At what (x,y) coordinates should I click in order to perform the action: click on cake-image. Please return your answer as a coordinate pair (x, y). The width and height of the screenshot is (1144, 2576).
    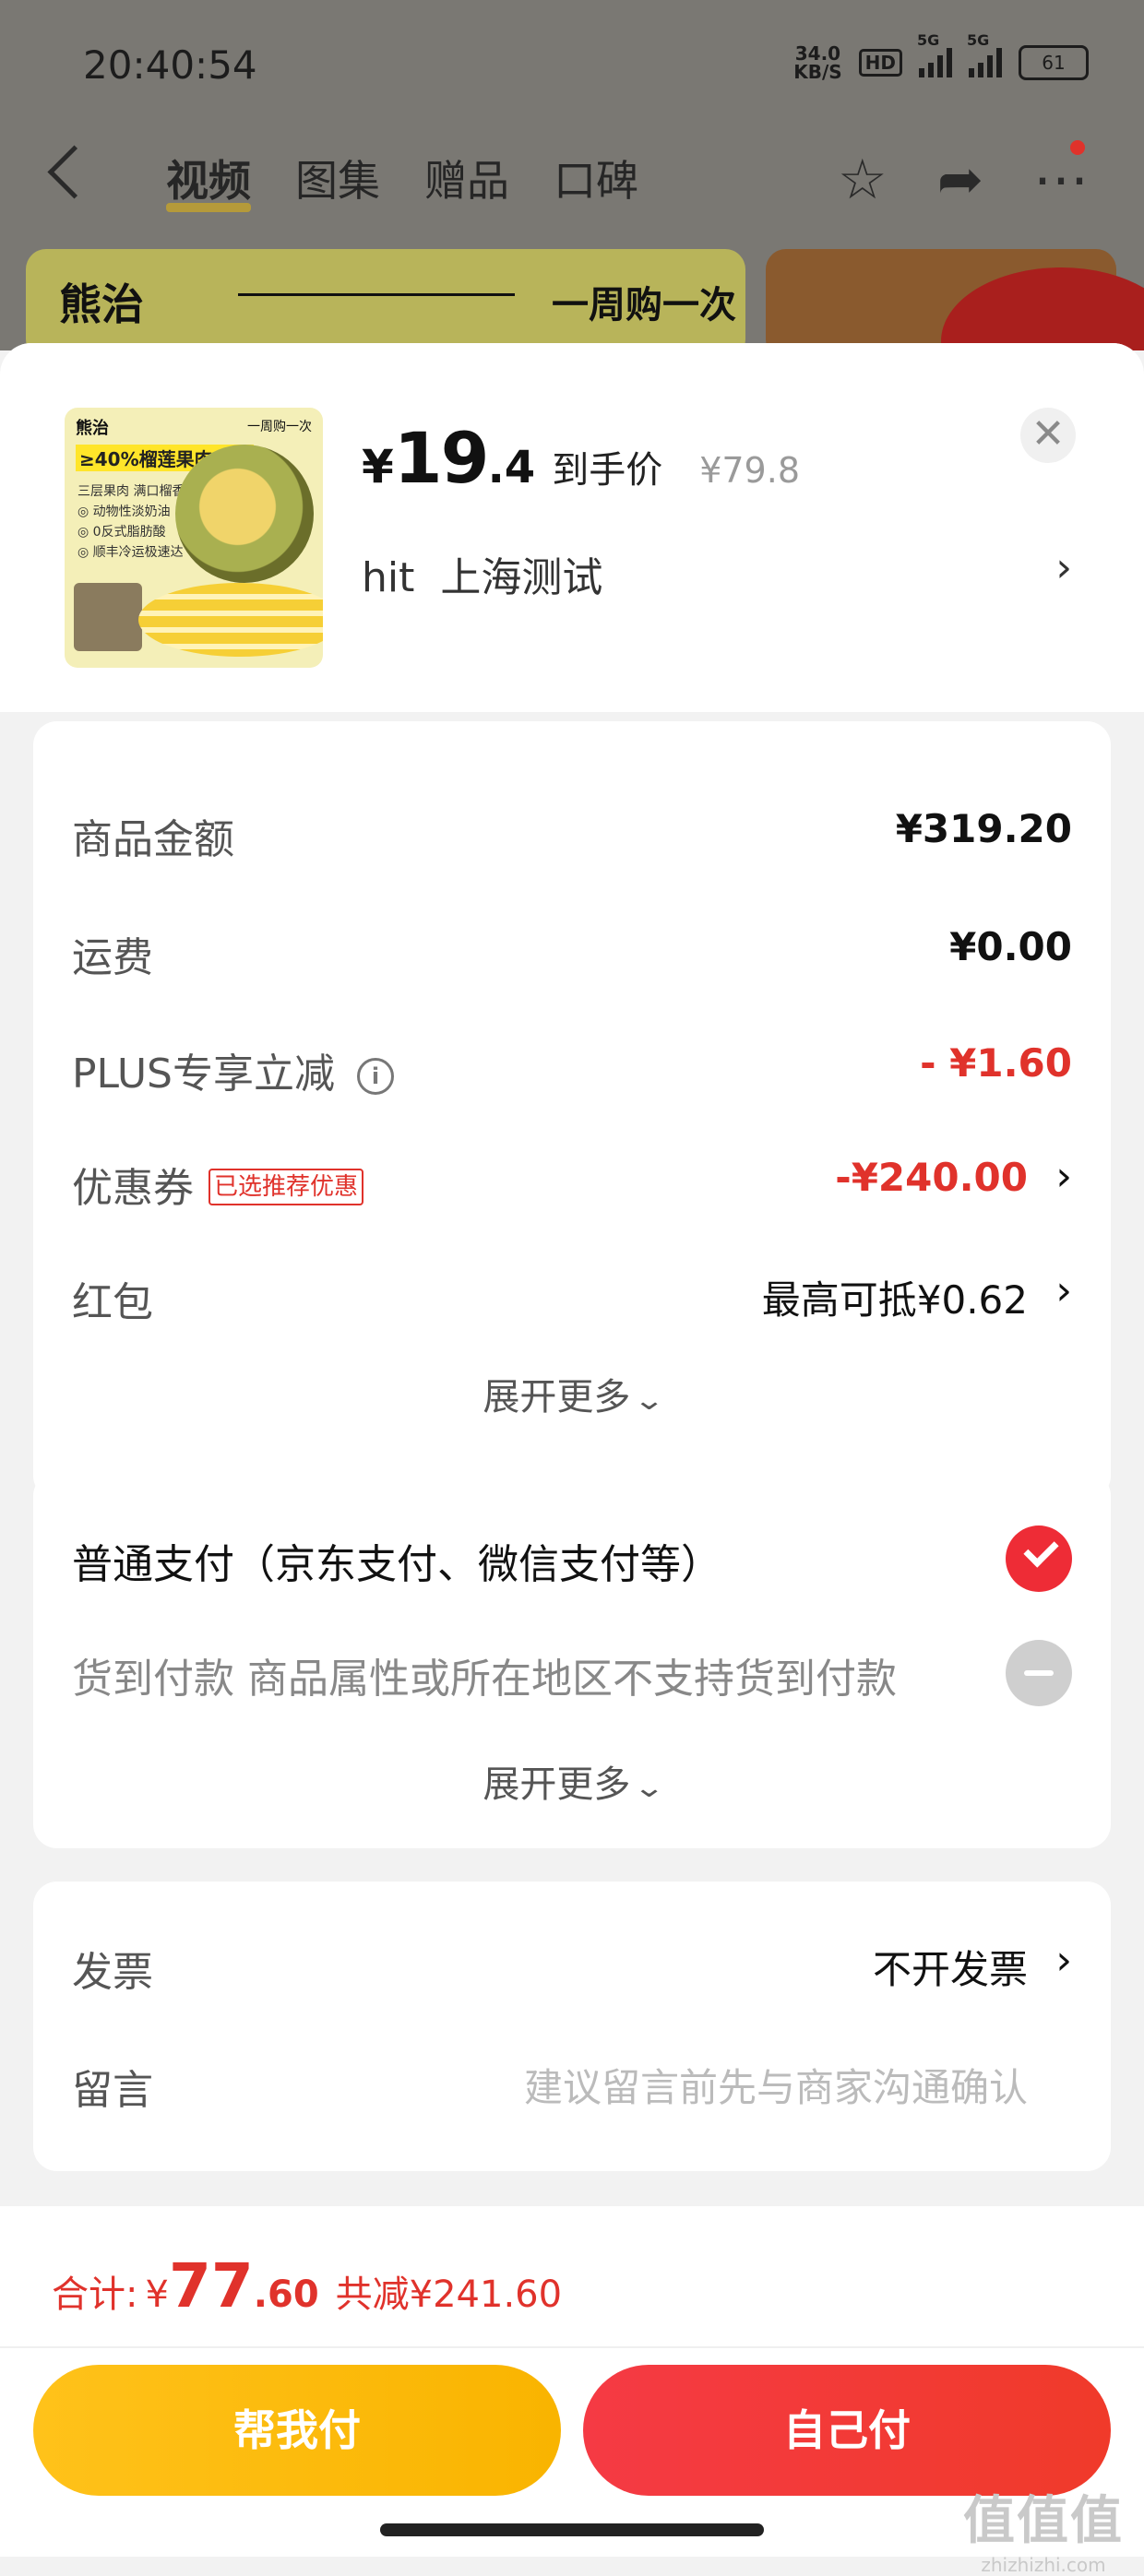
    Looking at the image, I should click on (231, 620).